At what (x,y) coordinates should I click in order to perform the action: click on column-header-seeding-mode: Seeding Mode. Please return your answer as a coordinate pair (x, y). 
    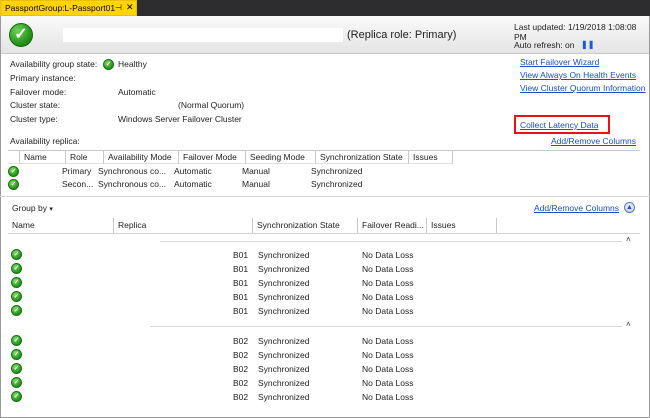
    Looking at the image, I should click on (281, 157).